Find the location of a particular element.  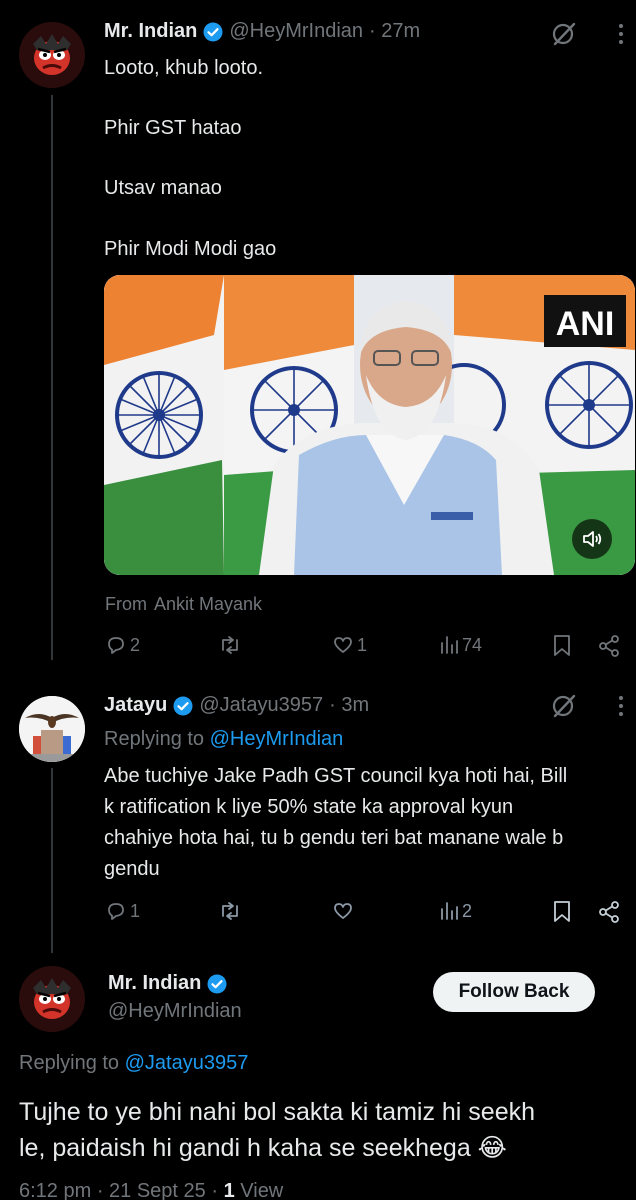

author-handle: @Jatayu3957 is located at coordinates (261, 705).